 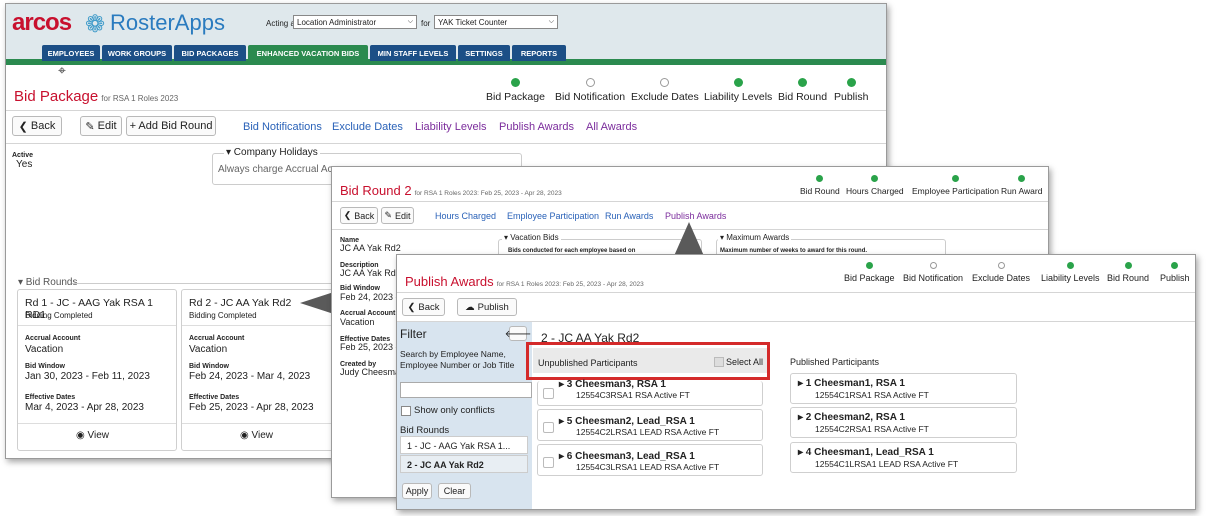 I want to click on arrow-left-icon: 🡐, so click(x=518, y=334).